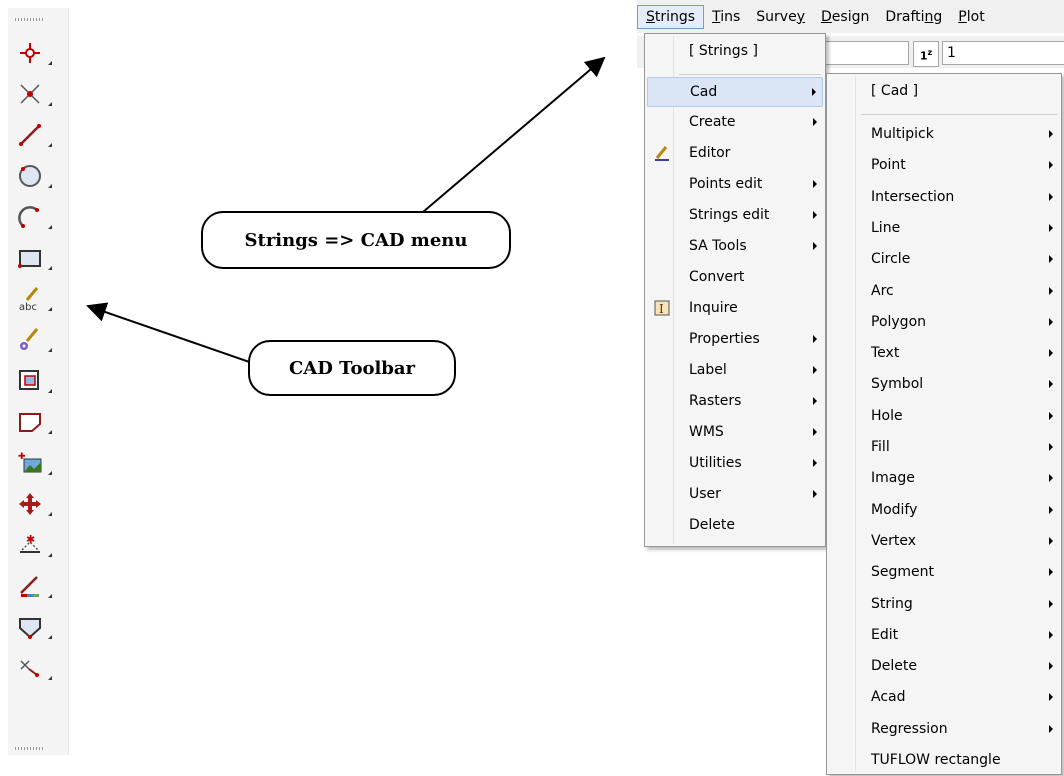 This screenshot has height=776, width=1064. What do you see at coordinates (944, 510) in the screenshot?
I see `cad-menu-item-modify: Modify` at bounding box center [944, 510].